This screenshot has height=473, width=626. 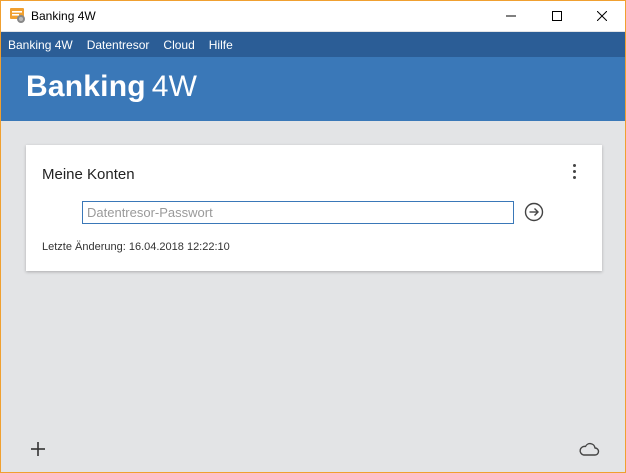 What do you see at coordinates (86, 86) in the screenshot?
I see `brand-name: Banking` at bounding box center [86, 86].